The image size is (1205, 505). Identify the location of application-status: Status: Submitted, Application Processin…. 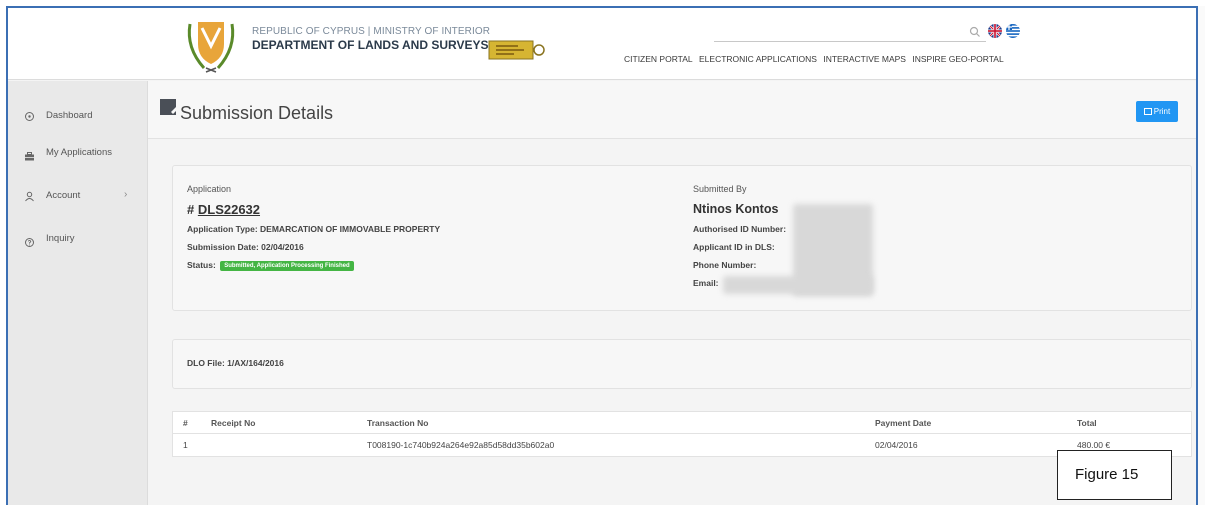
(270, 265).